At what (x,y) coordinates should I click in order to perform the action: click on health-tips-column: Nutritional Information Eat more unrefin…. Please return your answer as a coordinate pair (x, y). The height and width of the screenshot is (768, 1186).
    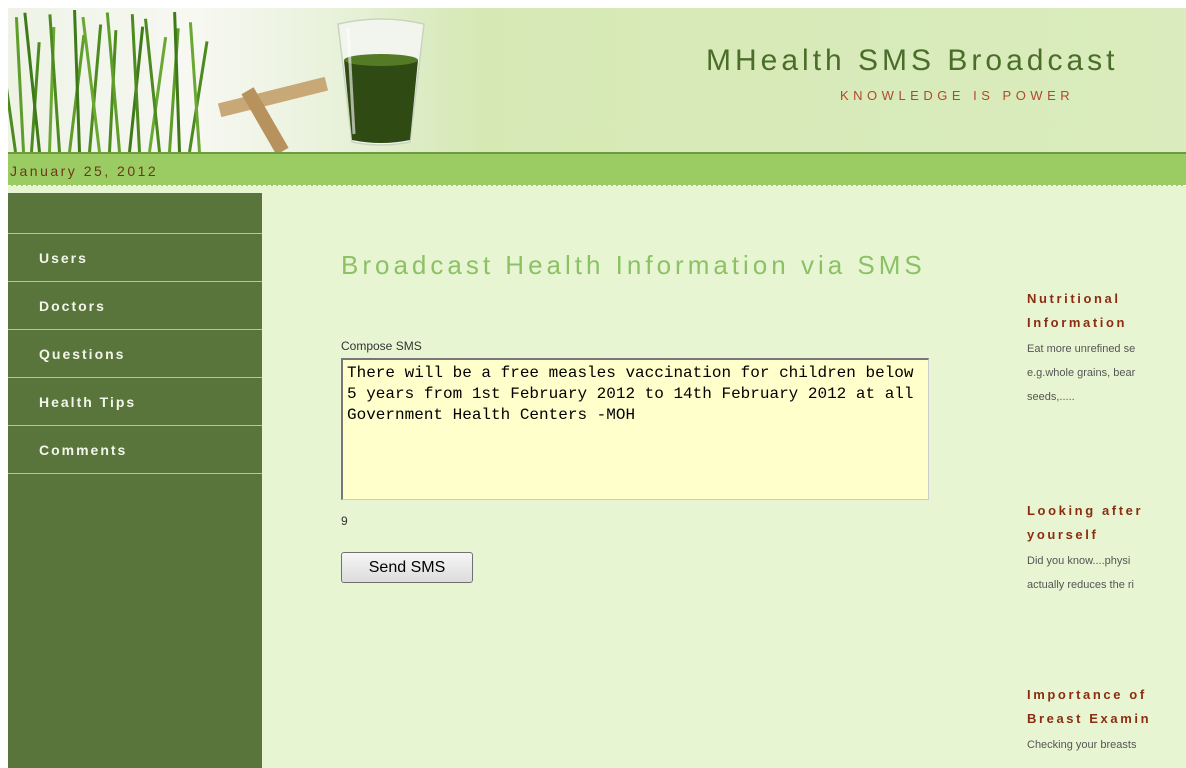
    Looking at the image, I should click on (1106, 480).